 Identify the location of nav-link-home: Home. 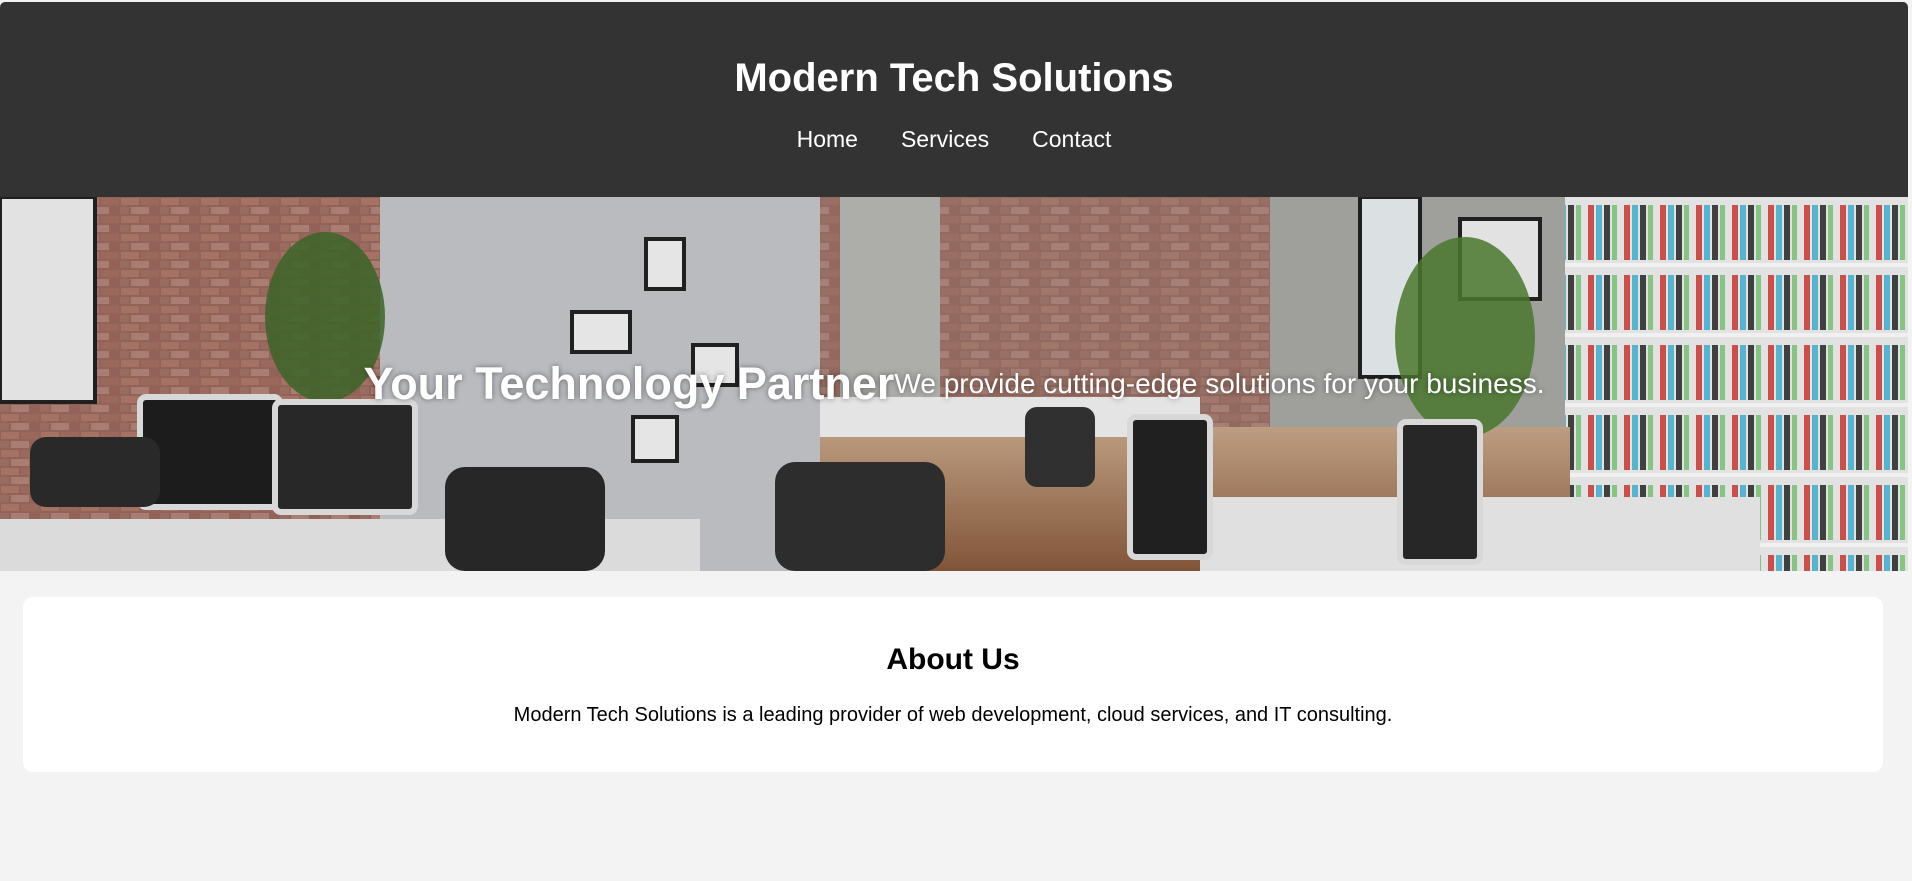
(827, 139).